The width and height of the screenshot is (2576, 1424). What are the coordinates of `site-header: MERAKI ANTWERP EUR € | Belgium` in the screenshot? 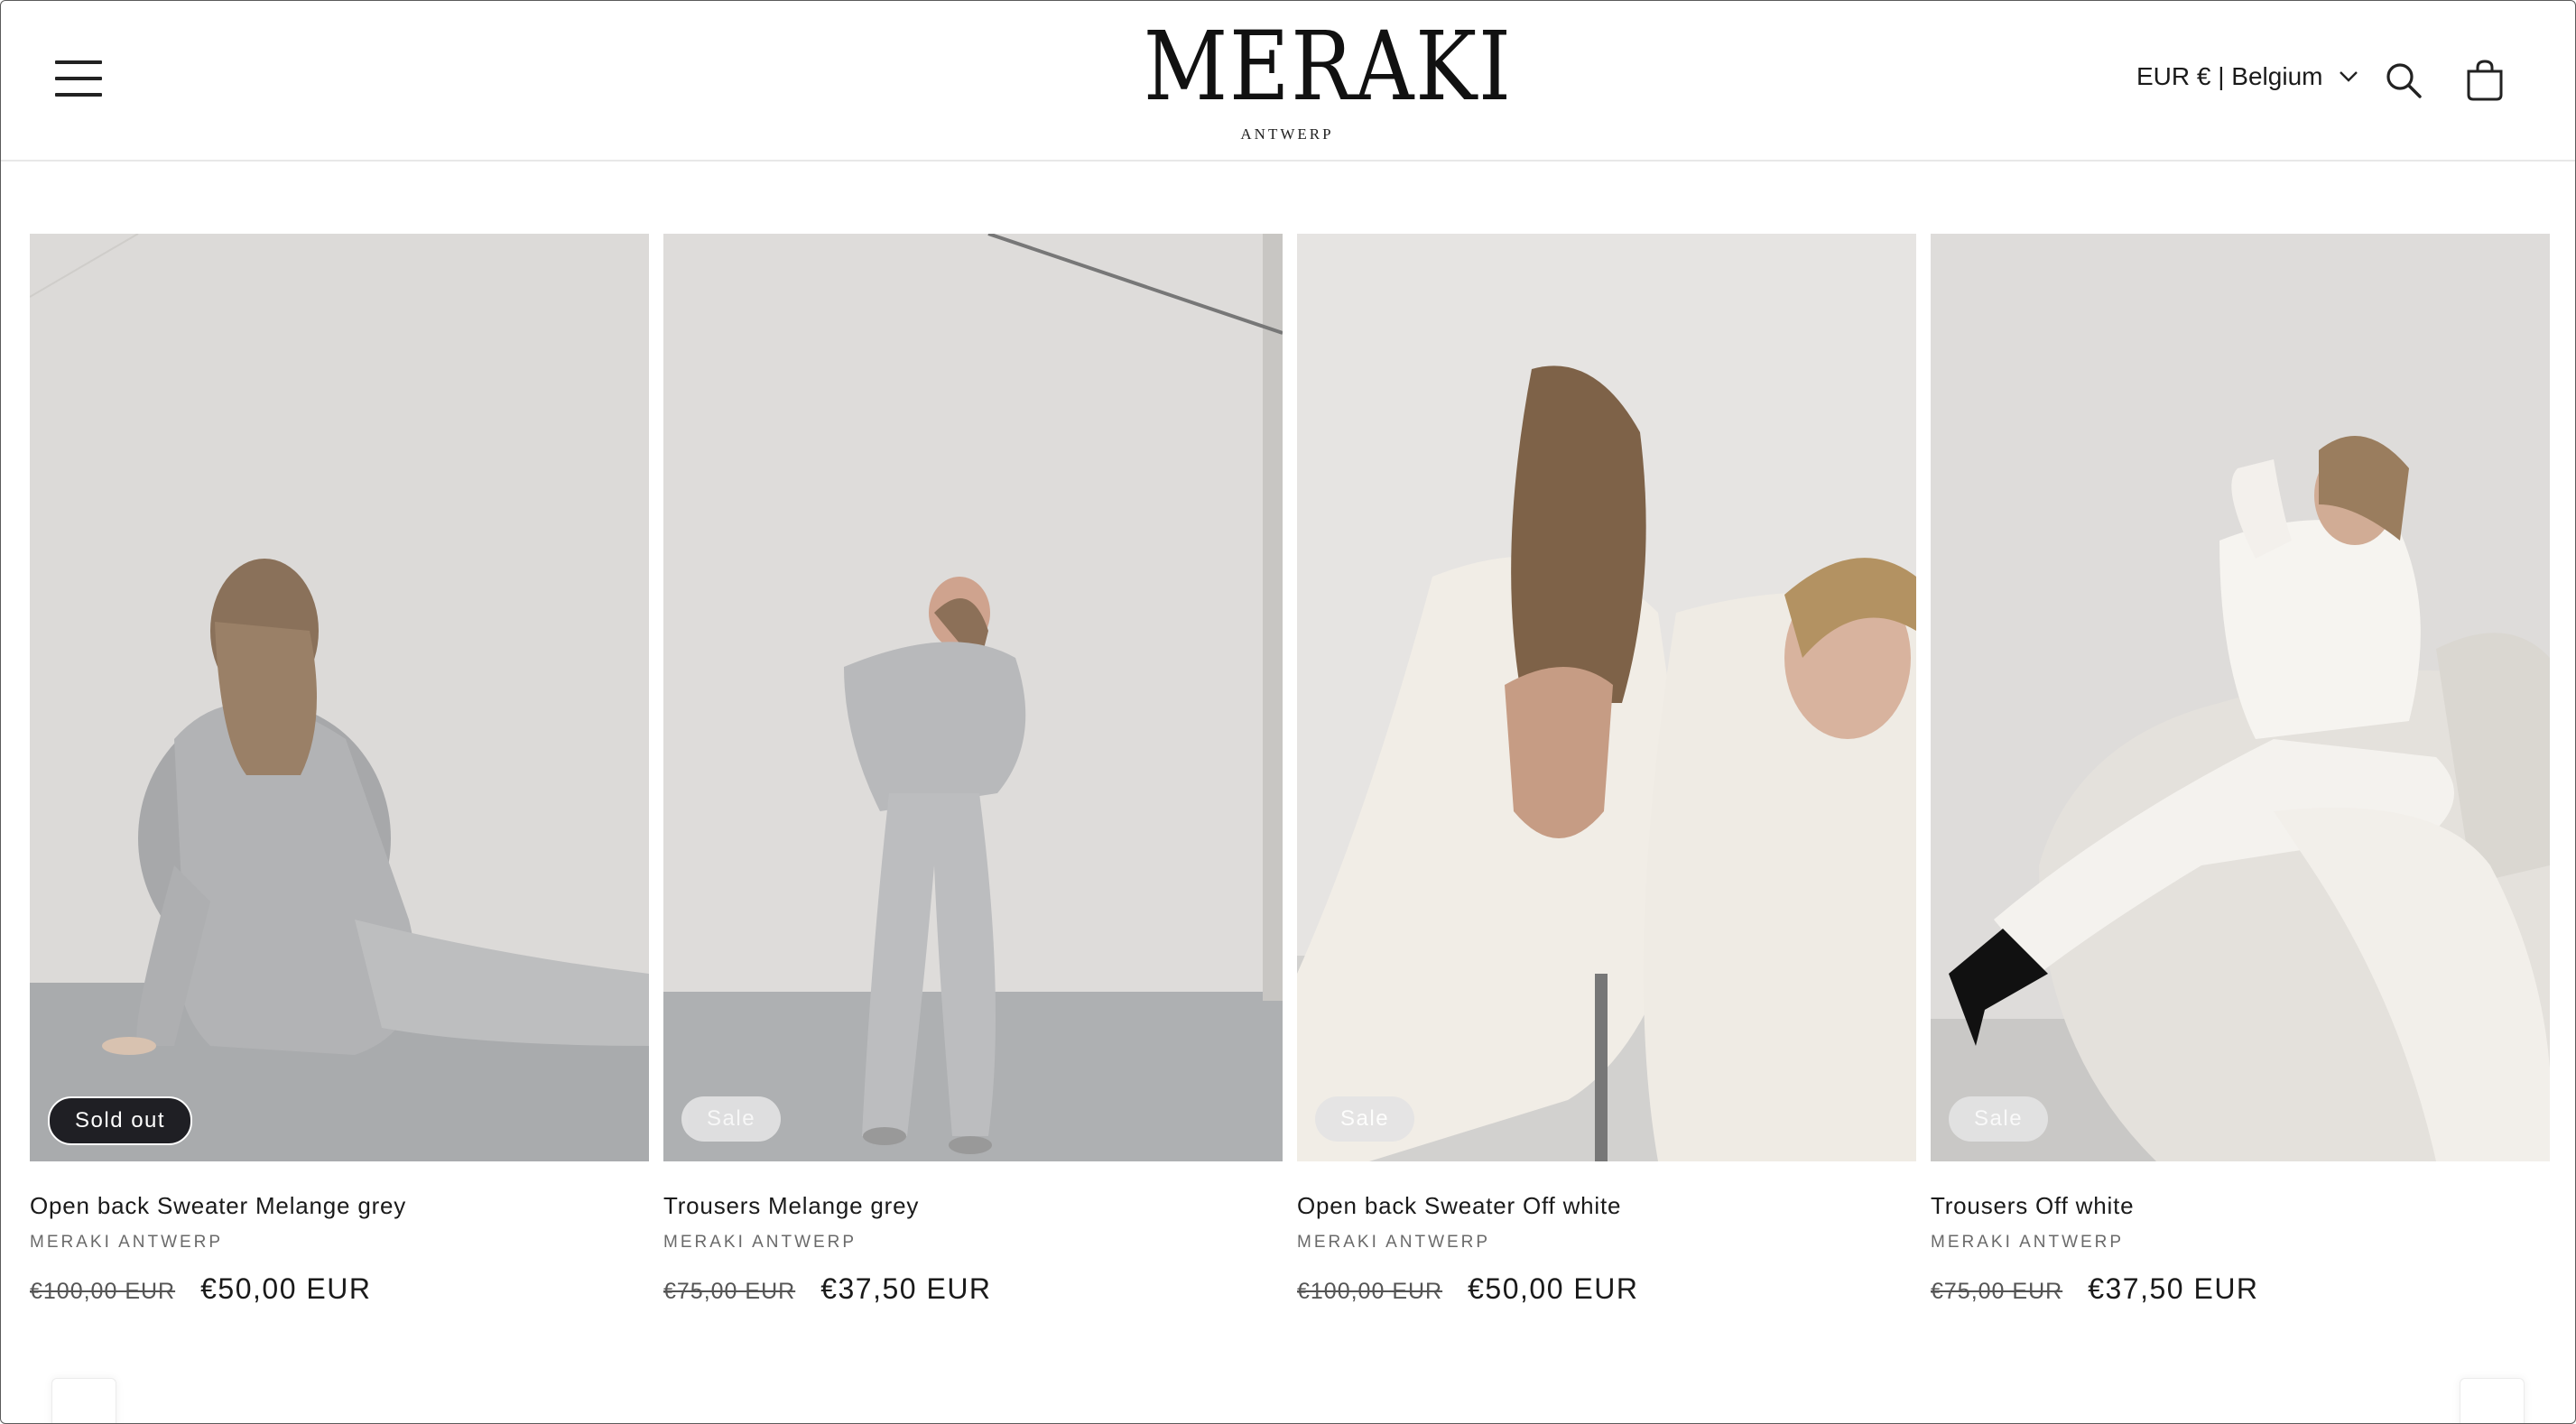 It's located at (1288, 81).